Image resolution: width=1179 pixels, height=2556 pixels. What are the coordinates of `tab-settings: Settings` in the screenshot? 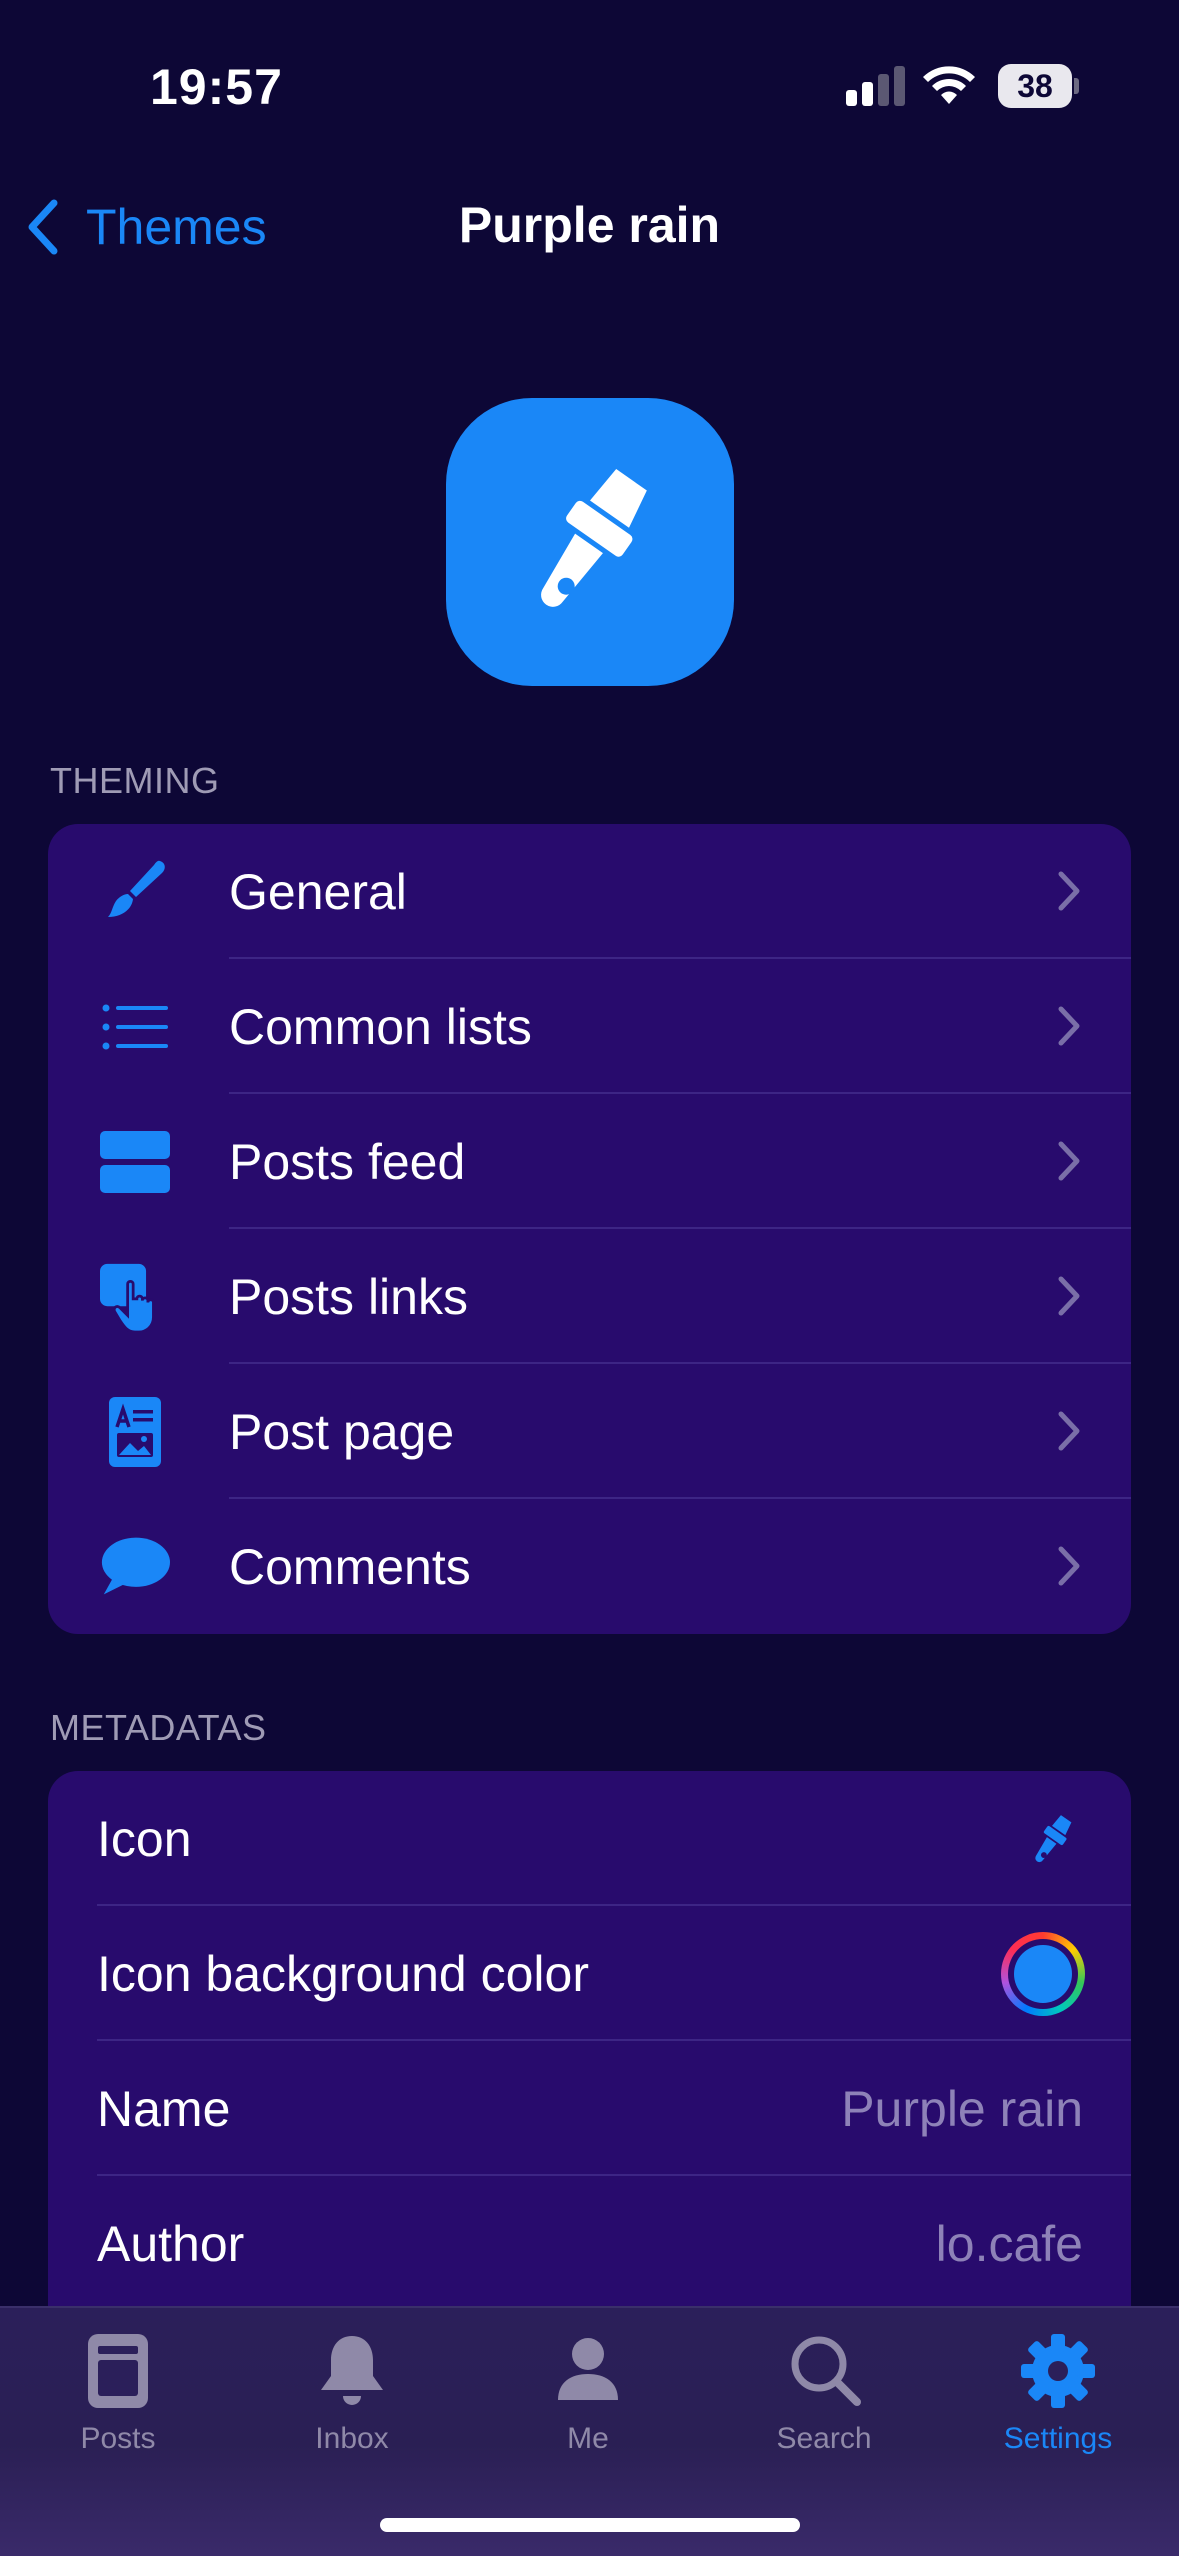 It's located at (1058, 2403).